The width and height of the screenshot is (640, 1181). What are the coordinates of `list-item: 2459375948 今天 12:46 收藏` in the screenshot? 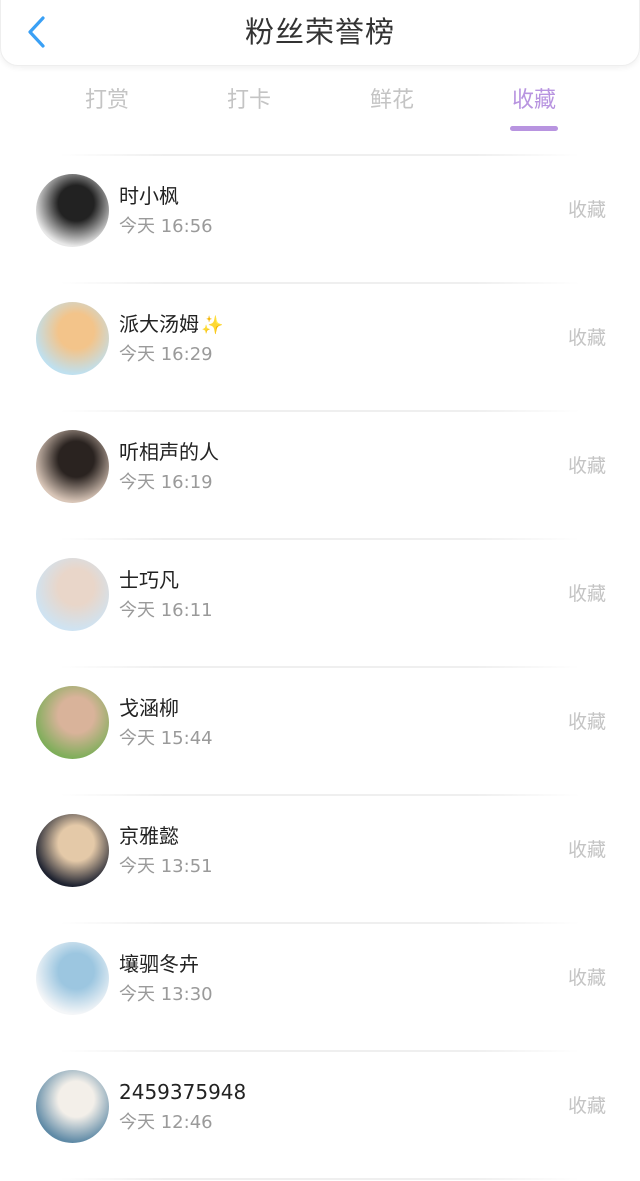 It's located at (320, 1114).